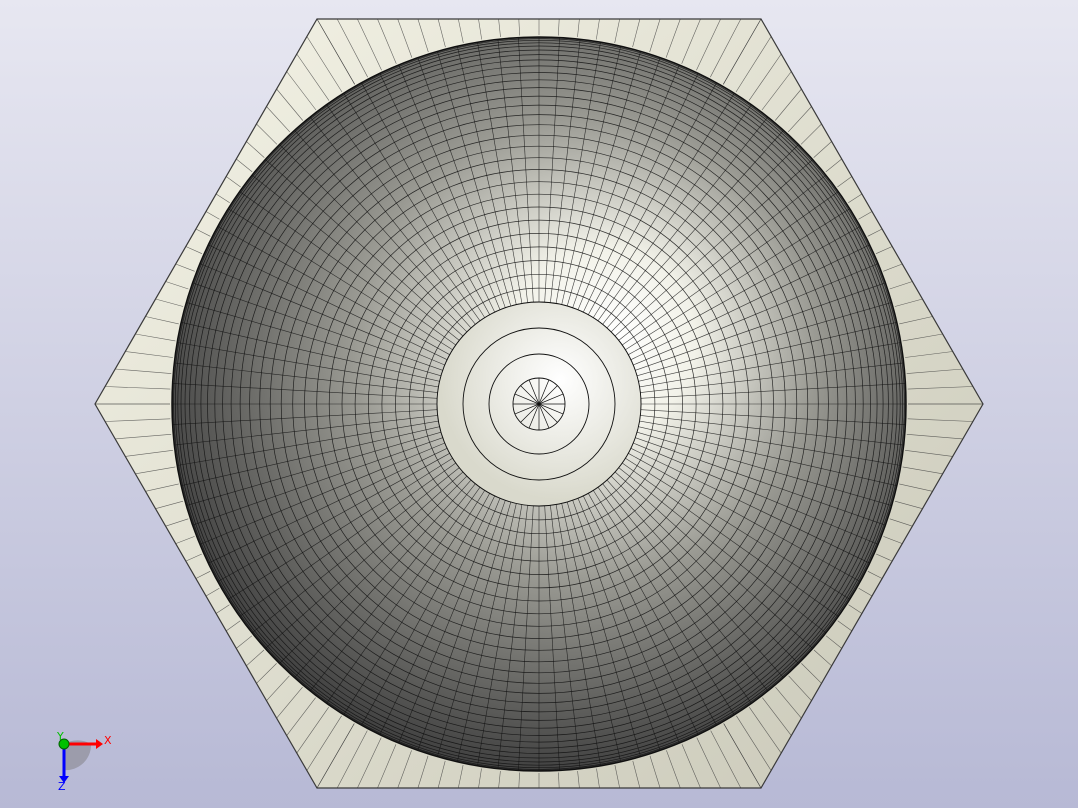 The height and width of the screenshot is (808, 1078). Describe the element at coordinates (60, 736) in the screenshot. I see `y-axis-label: Y` at that location.